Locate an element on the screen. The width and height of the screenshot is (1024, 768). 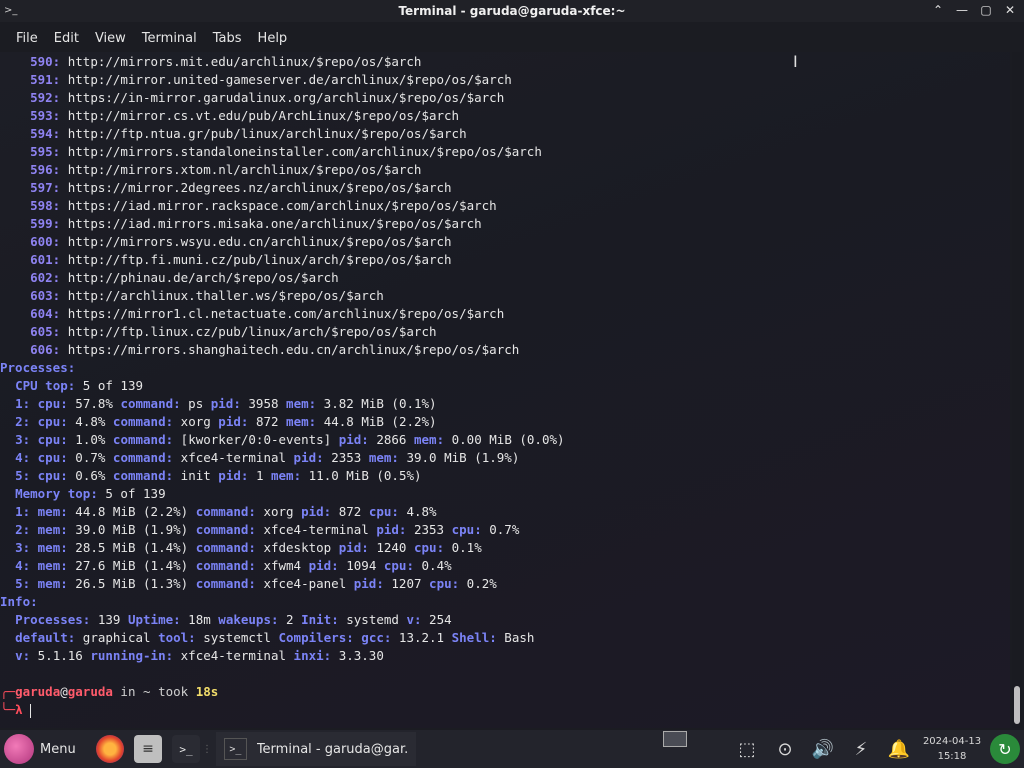
label: Uptime: is located at coordinates (150, 619).